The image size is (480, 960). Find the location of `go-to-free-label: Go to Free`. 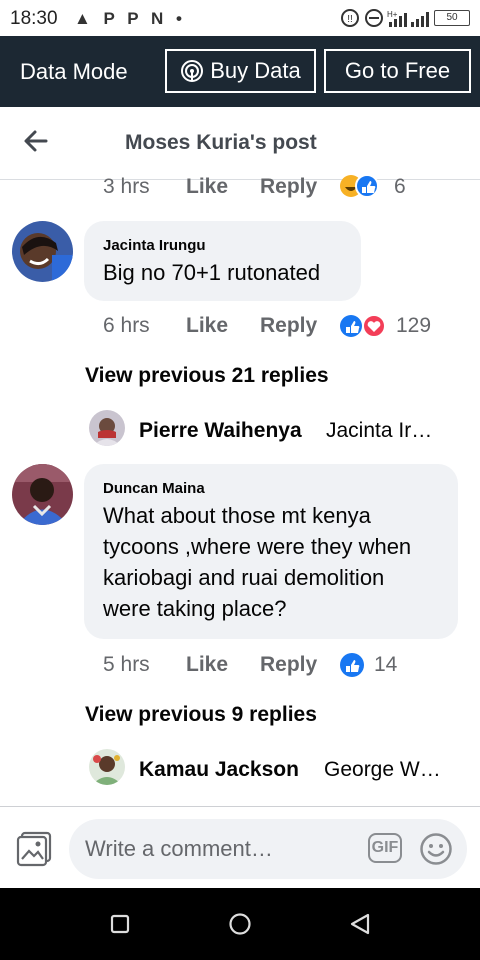

go-to-free-label: Go to Free is located at coordinates (397, 70).